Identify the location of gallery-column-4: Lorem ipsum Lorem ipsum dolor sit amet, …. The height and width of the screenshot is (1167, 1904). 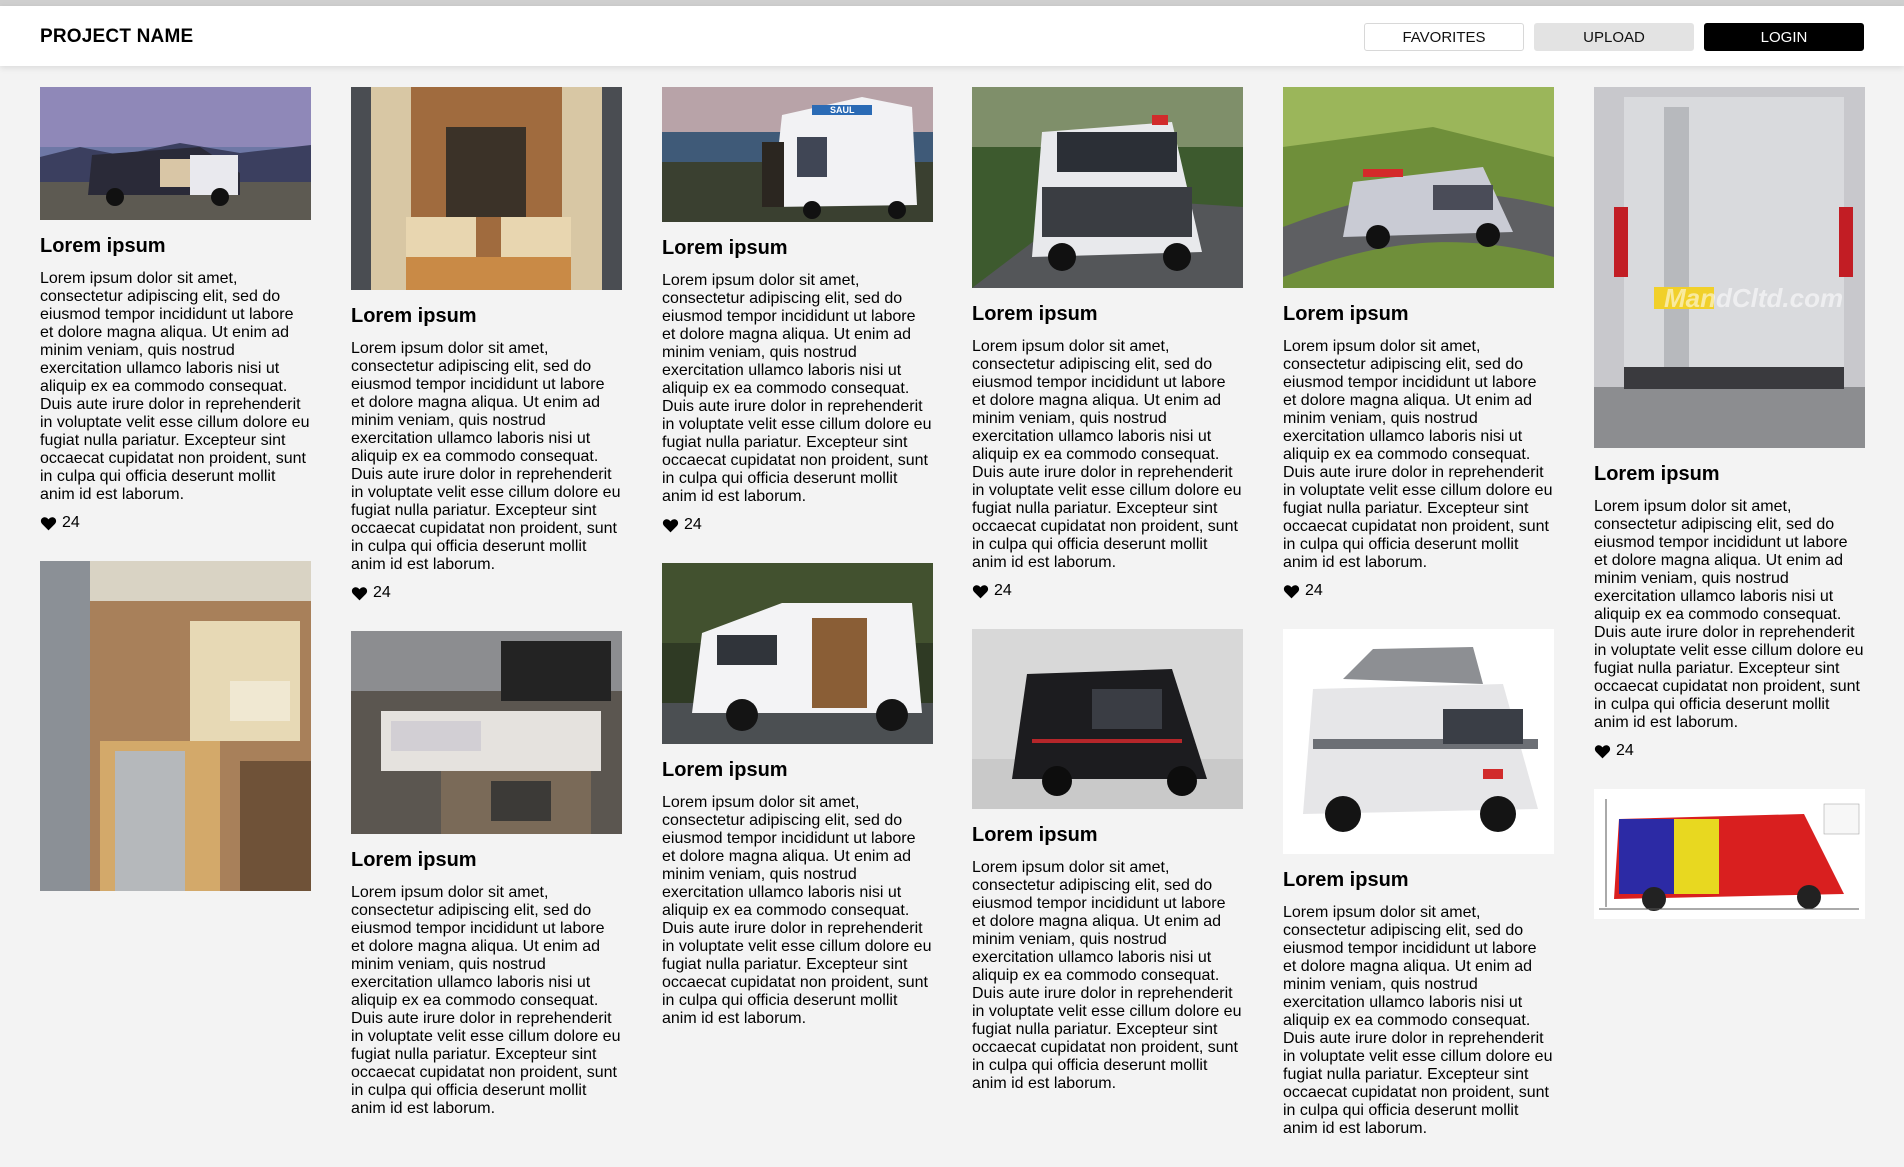
(1107, 604).